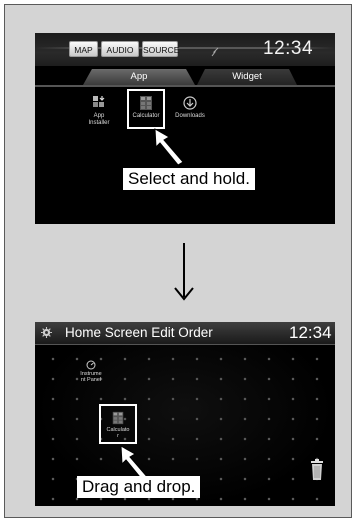 This screenshot has height=525, width=358. What do you see at coordinates (139, 487) in the screenshot?
I see `drag-and-drop-caption: Drag and drop.` at bounding box center [139, 487].